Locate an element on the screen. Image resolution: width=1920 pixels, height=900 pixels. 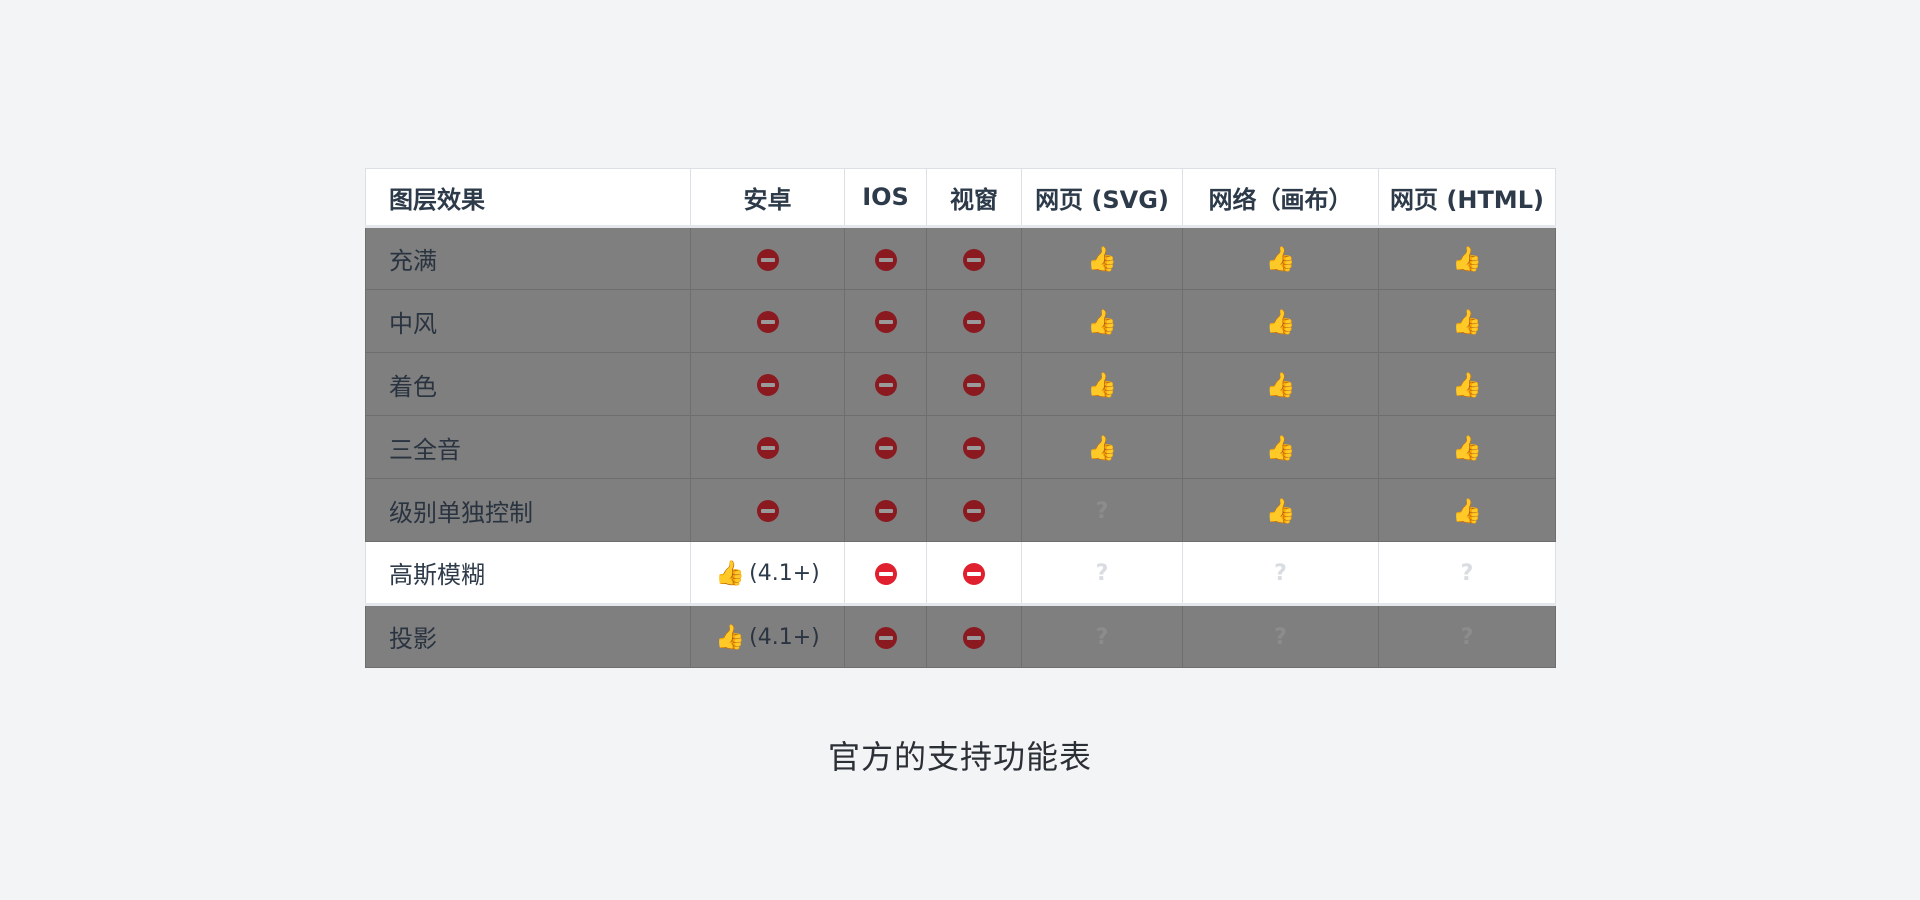
table-row: 中风 👍 👍 👍 is located at coordinates (960, 321).